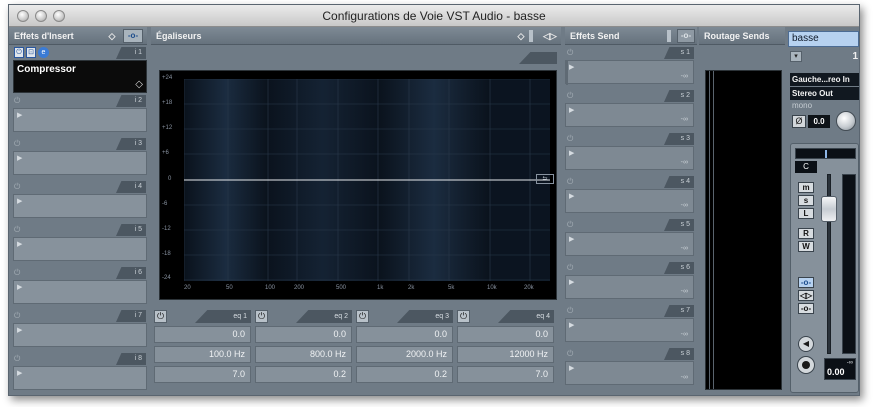 Image resolution: width=876 pixels, height=407 pixels. Describe the element at coordinates (743, 230) in the screenshot. I see `send-routing-display` at that location.